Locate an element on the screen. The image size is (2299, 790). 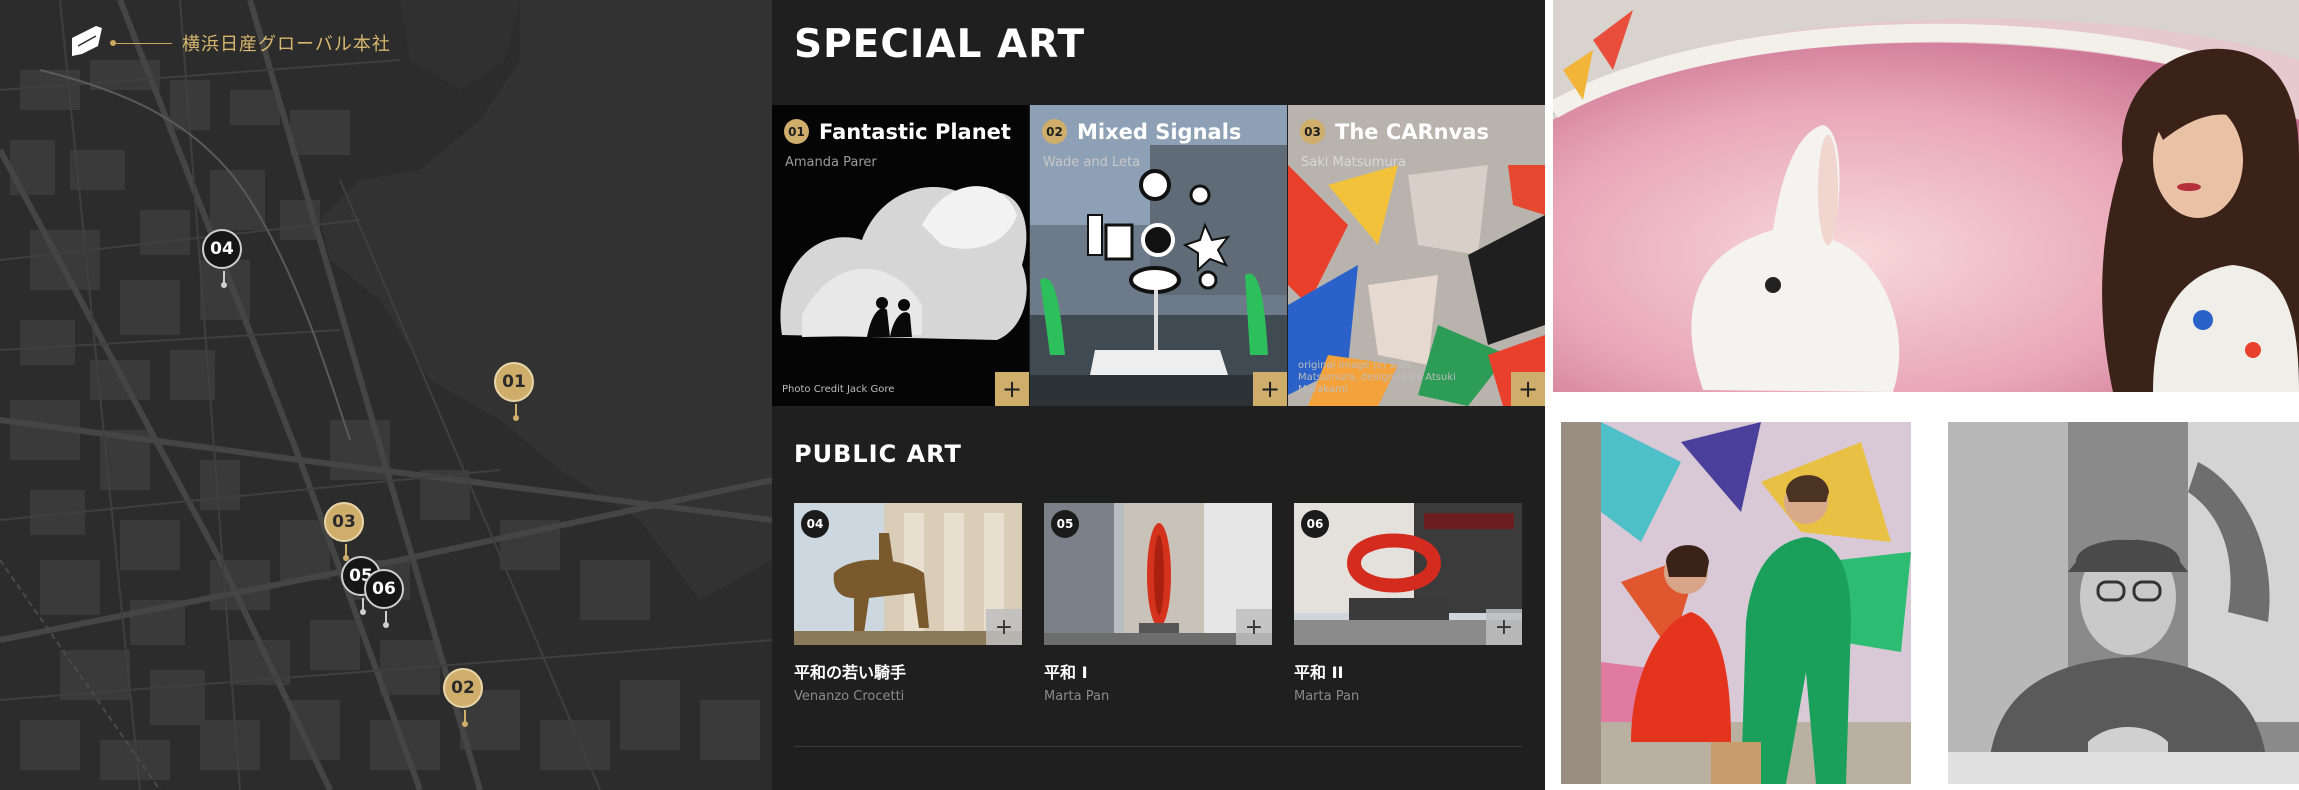
special-art-card-02: 02 Mixed Signals Wade and Leta + is located at coordinates (1158, 255).